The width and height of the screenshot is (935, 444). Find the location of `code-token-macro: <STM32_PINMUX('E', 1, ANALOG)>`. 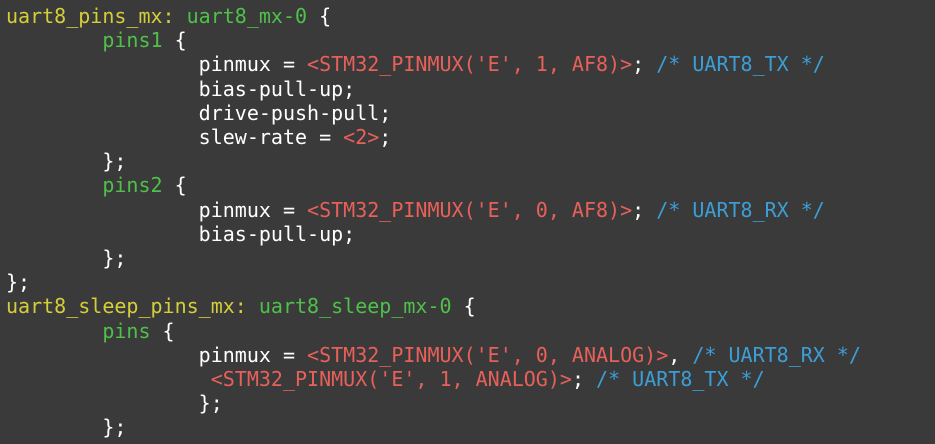

code-token-macro: <STM32_PINMUX('E', 1, ANALOG)> is located at coordinates (391, 379).